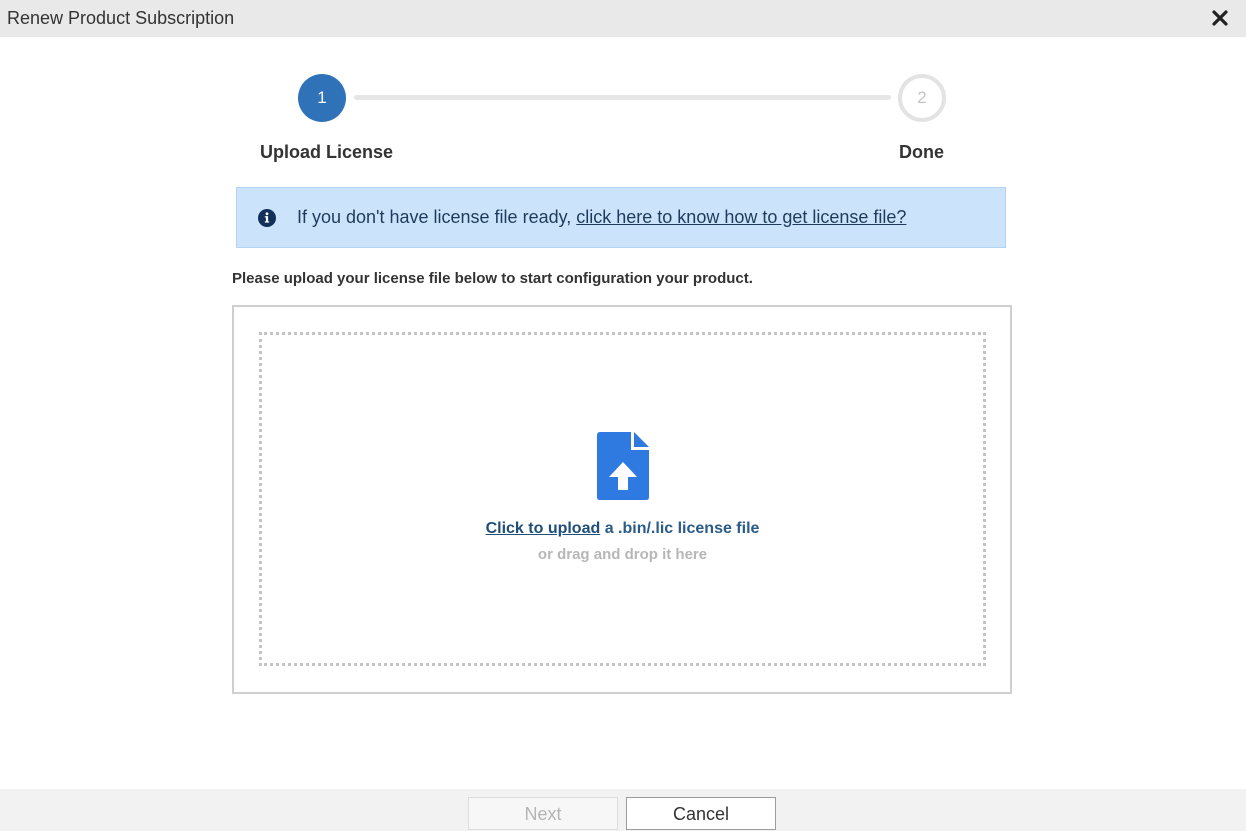  What do you see at coordinates (680, 528) in the screenshot?
I see `upload-file-types: a .bin/.lic license file` at bounding box center [680, 528].